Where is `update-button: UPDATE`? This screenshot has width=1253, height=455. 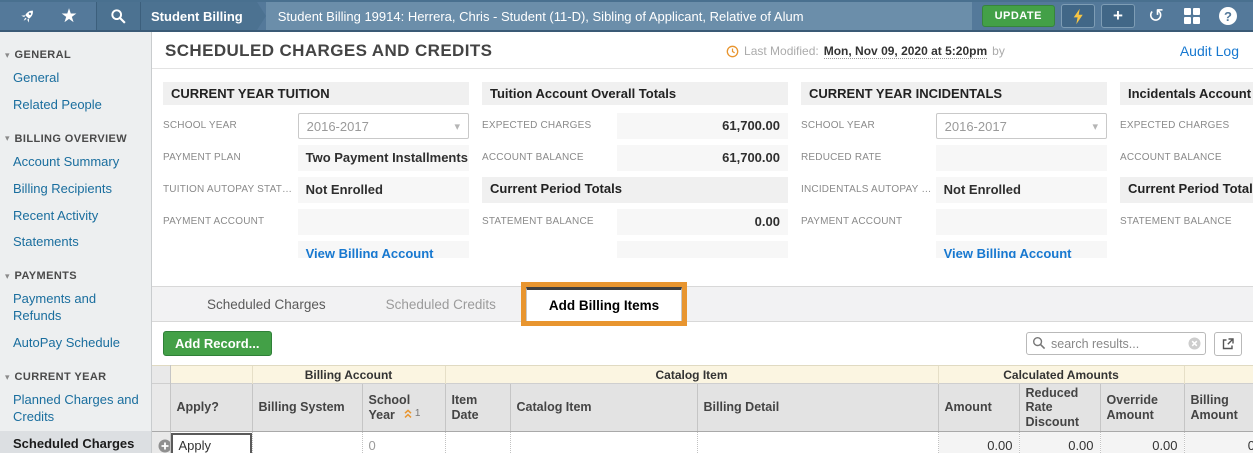
update-button: UPDATE is located at coordinates (1018, 16).